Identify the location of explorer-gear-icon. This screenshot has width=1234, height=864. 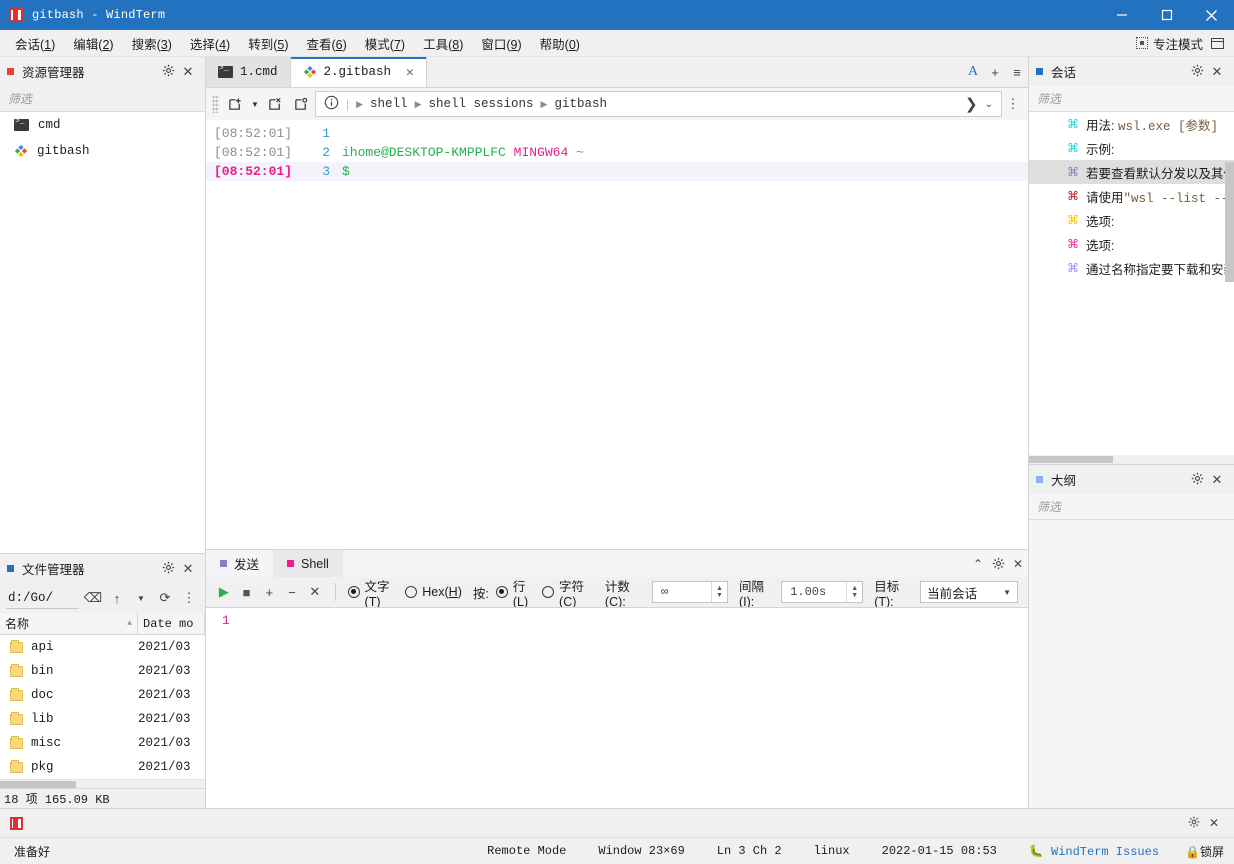
(168, 72).